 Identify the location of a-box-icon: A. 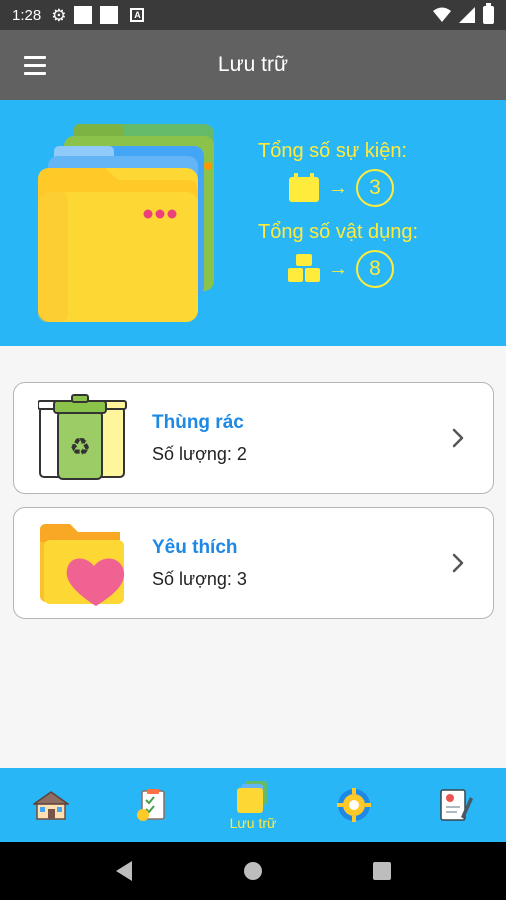
(137, 15).